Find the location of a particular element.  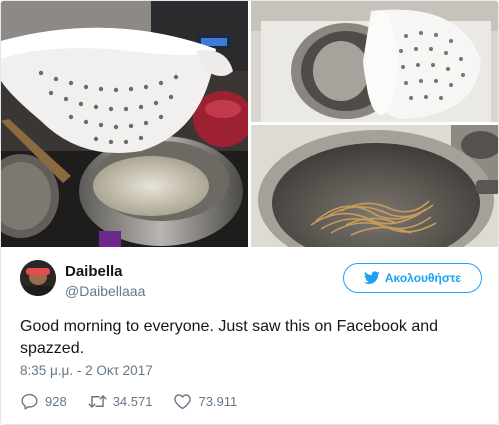

retweet-count: 34.571 is located at coordinates (132, 401).